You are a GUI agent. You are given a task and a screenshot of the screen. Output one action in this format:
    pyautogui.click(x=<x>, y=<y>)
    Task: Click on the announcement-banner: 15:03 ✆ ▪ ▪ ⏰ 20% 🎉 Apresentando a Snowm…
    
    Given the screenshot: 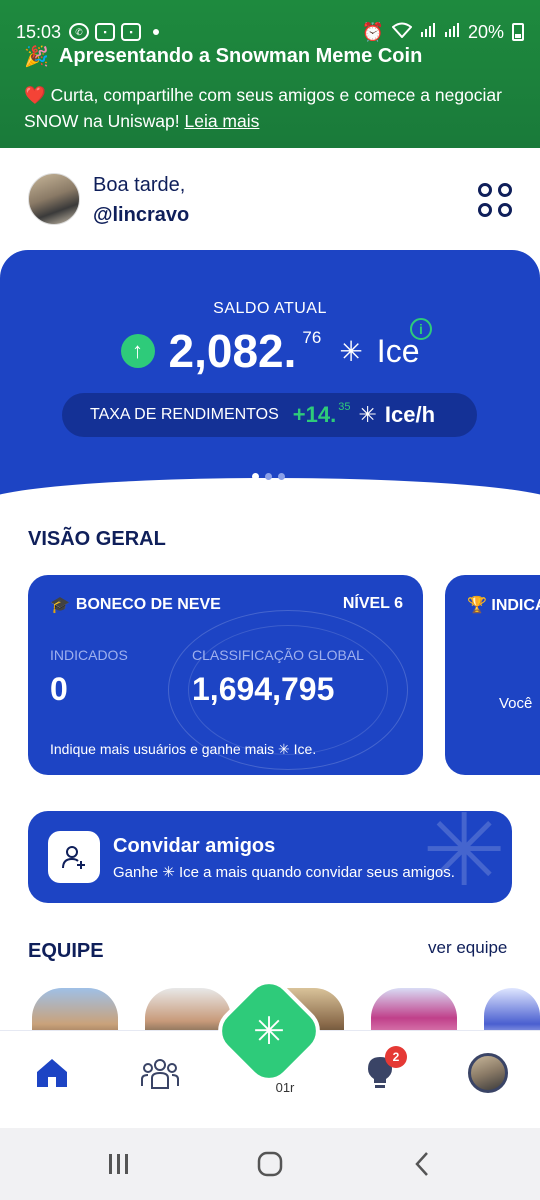 What is the action you would take?
    pyautogui.click(x=270, y=74)
    